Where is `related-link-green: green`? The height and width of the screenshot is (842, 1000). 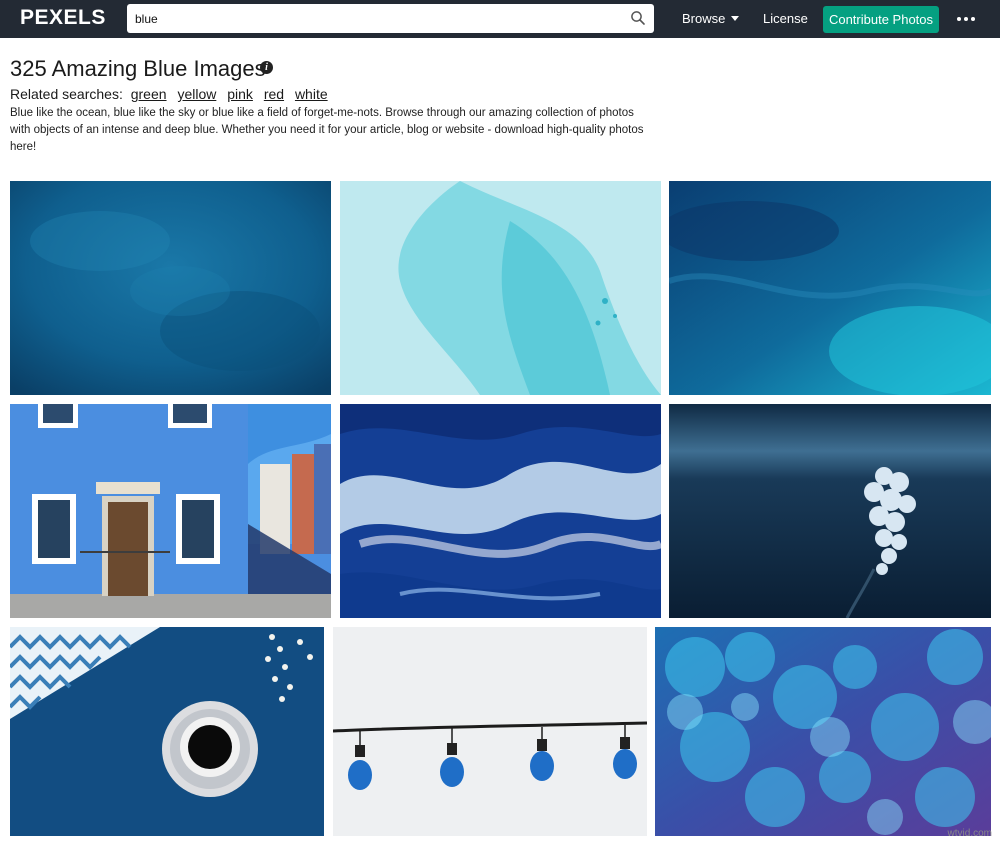
related-link-green: green is located at coordinates (149, 94).